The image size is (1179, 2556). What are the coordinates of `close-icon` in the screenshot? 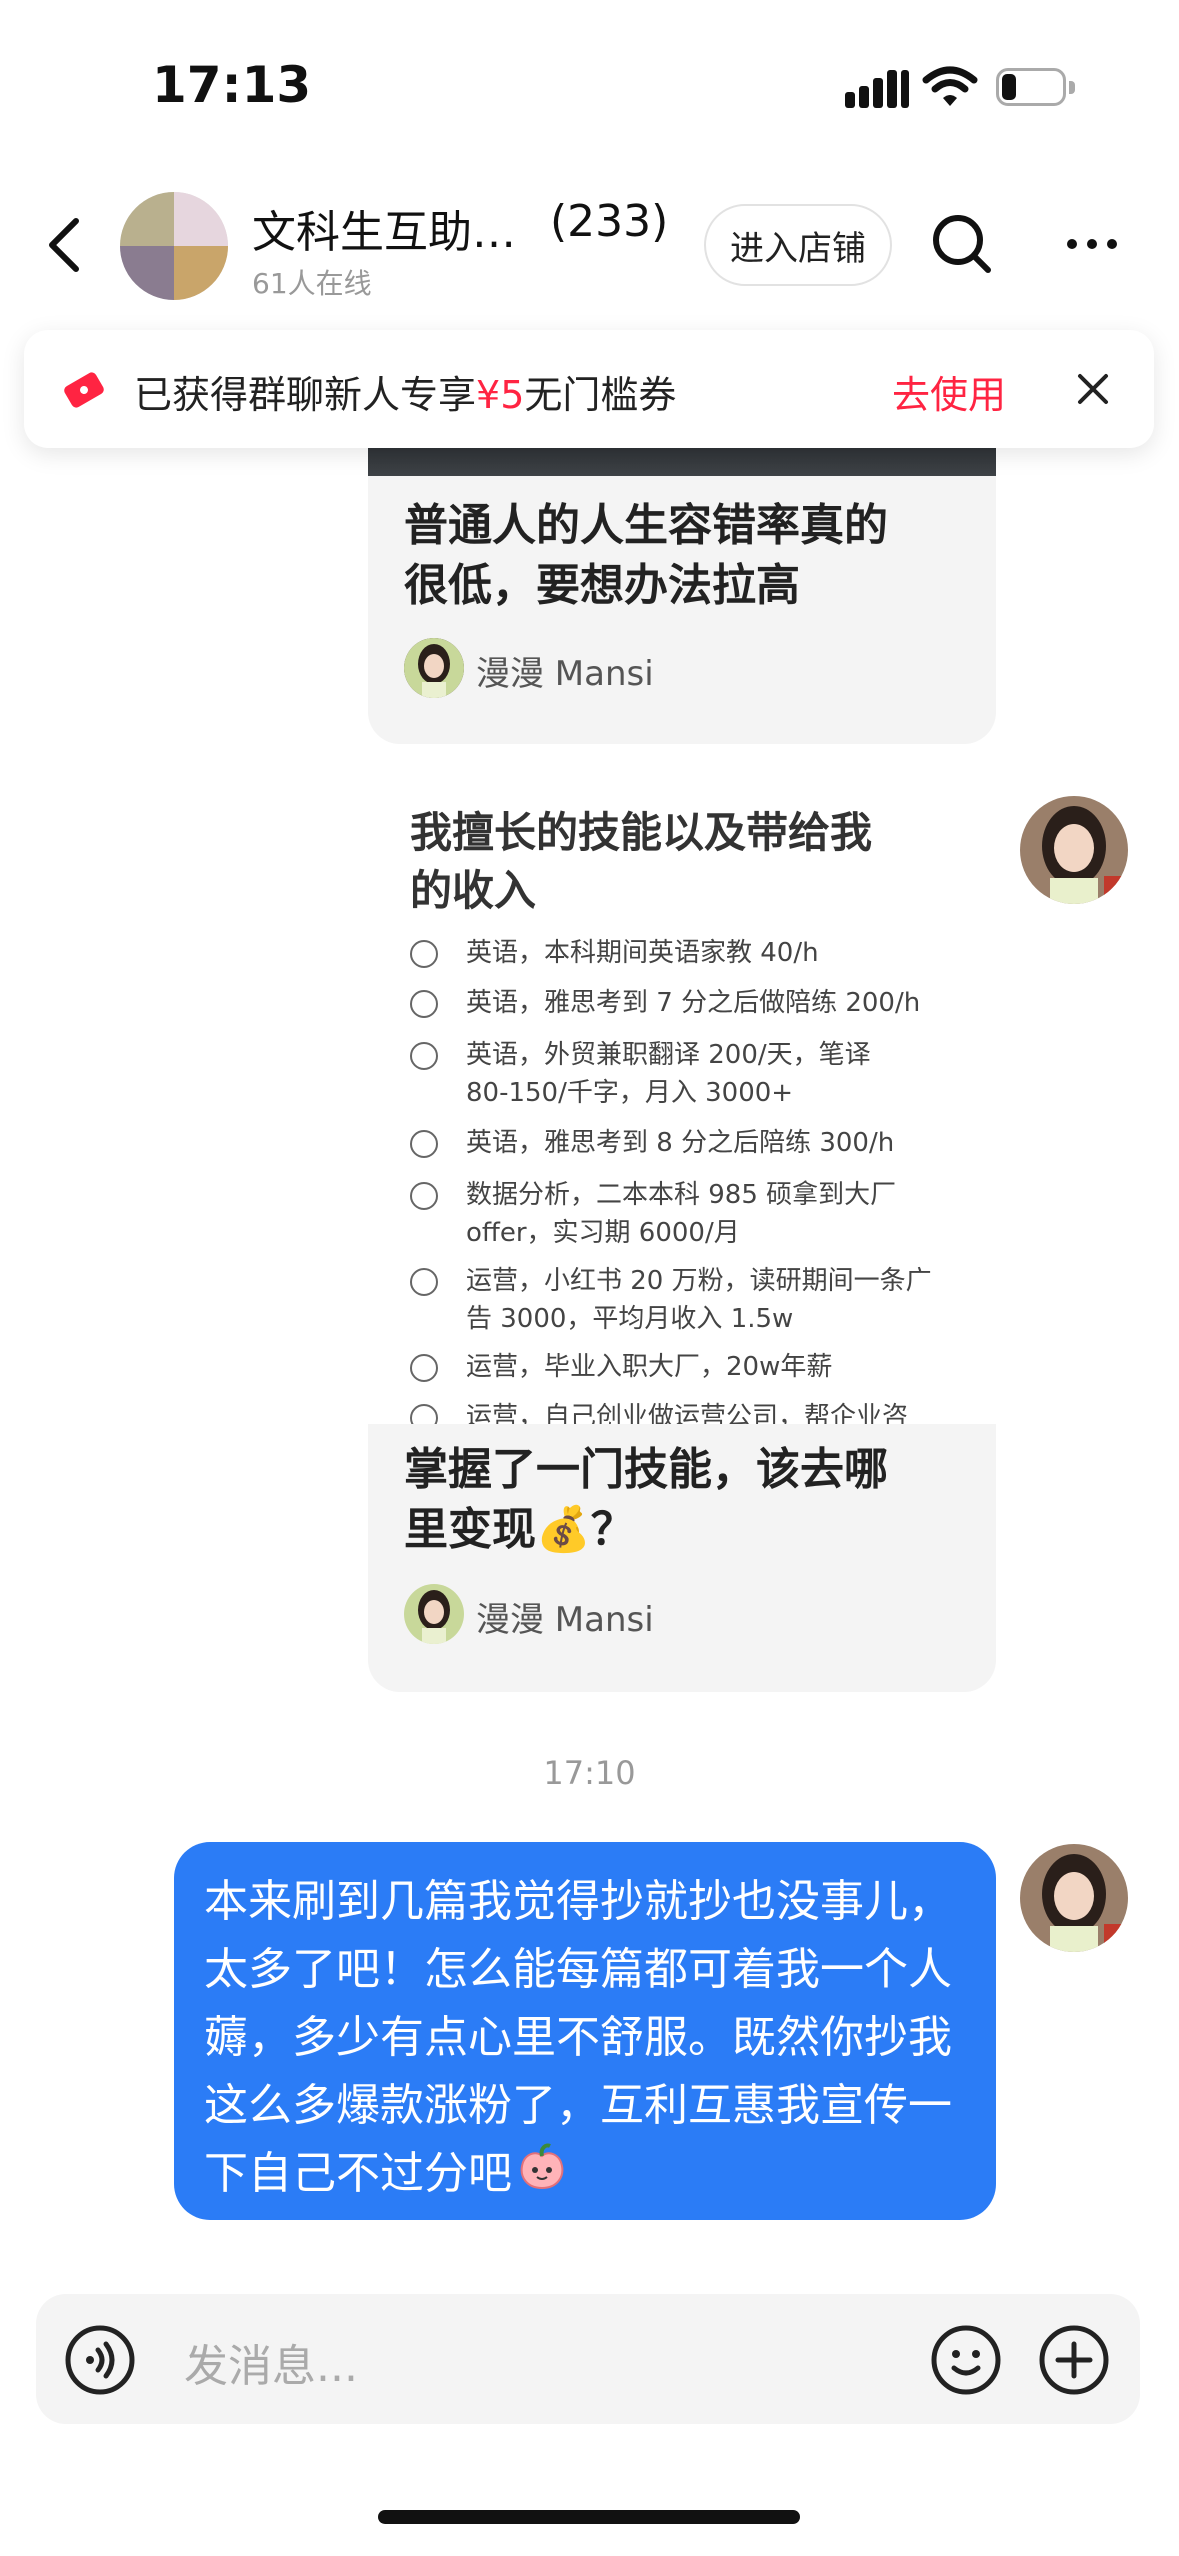 It's located at (1093, 389).